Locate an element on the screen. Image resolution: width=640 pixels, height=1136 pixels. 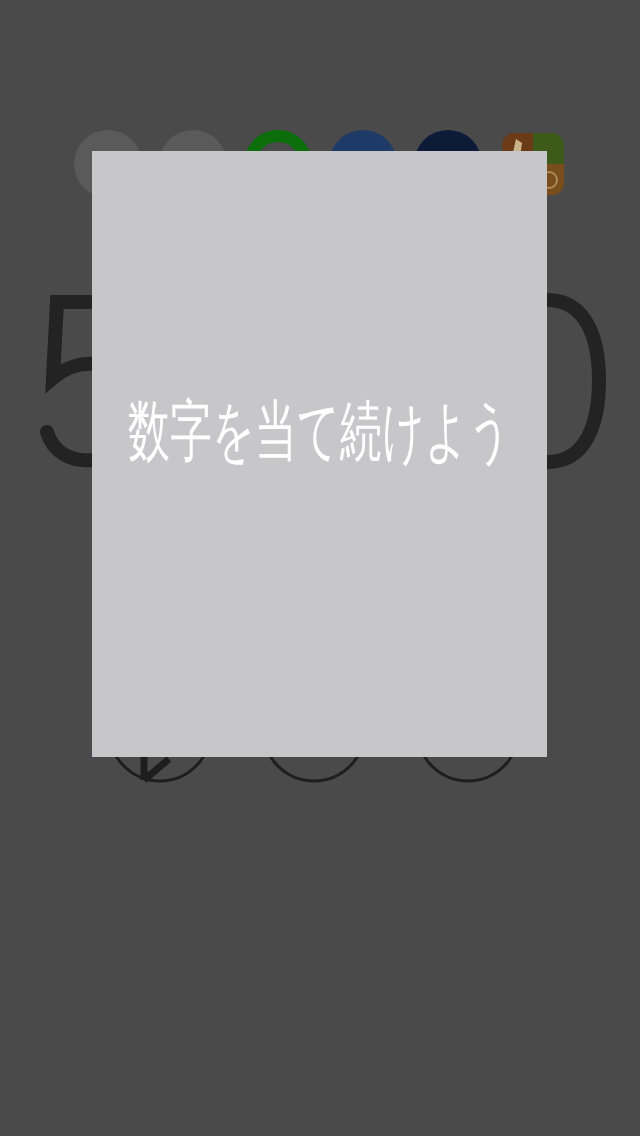
dialog-message: 数字を当て続けよう is located at coordinates (319, 432).